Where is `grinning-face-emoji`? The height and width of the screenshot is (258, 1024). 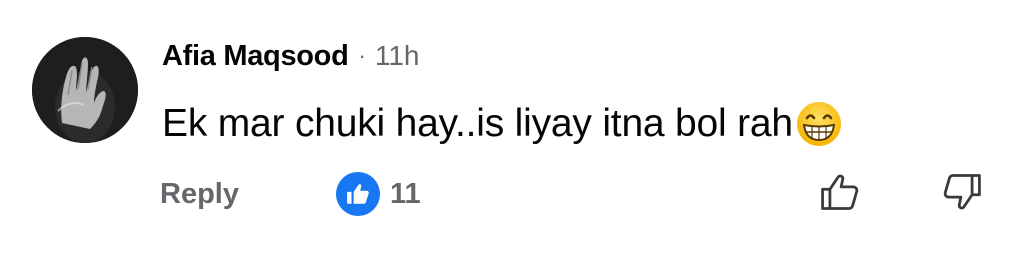
grinning-face-emoji is located at coordinates (819, 124).